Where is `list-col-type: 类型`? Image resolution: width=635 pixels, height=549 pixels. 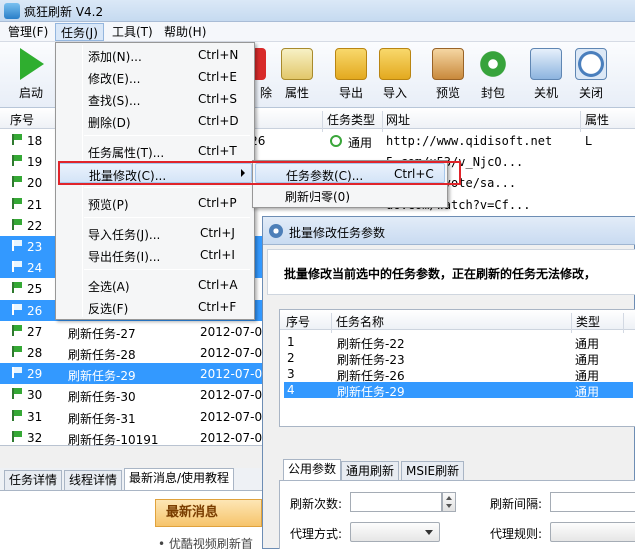 list-col-type: 类型 is located at coordinates (588, 321).